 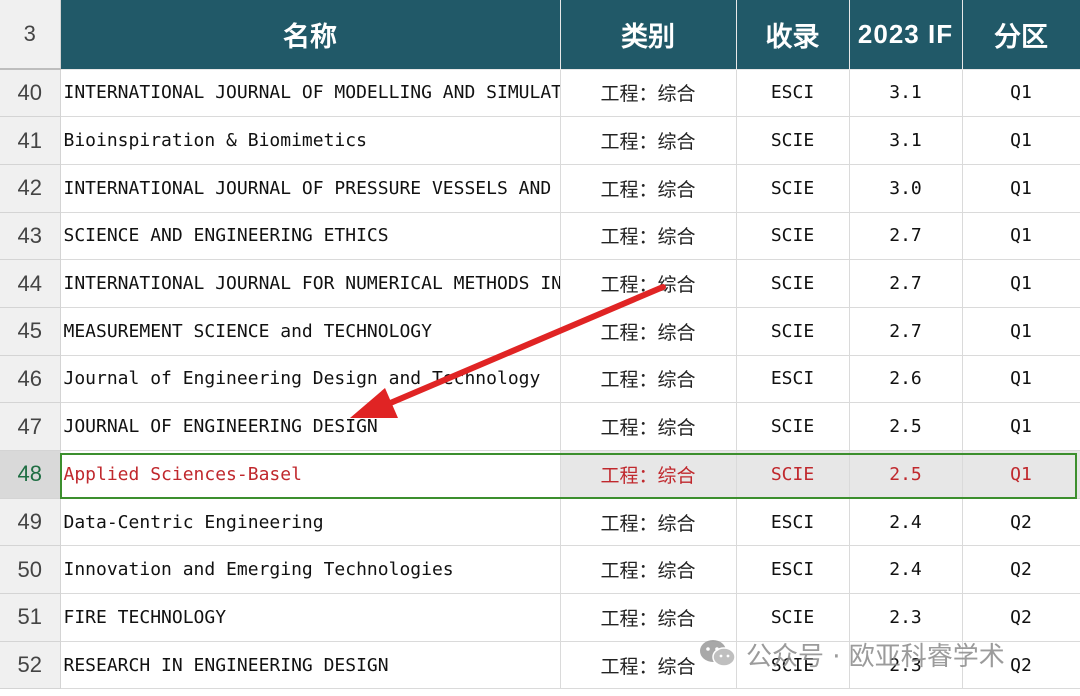 I want to click on cell-journal-name: Applied Sciences-Basel, so click(x=310, y=474).